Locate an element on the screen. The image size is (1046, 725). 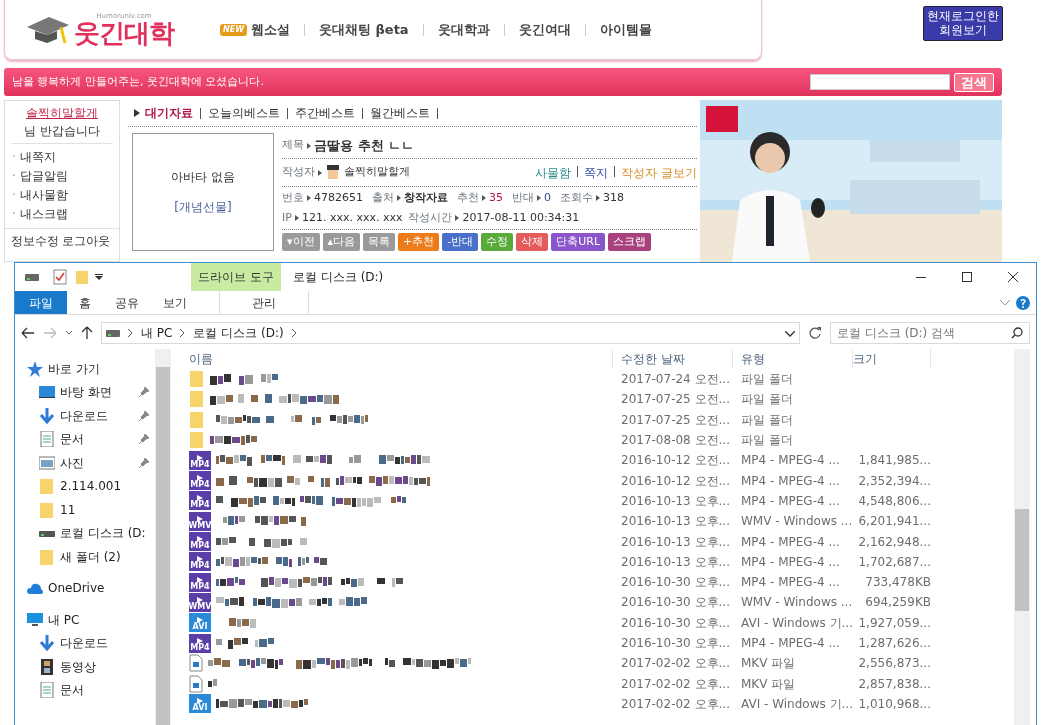
menu-link: ㆍ내스크랩 is located at coordinates (62, 214).